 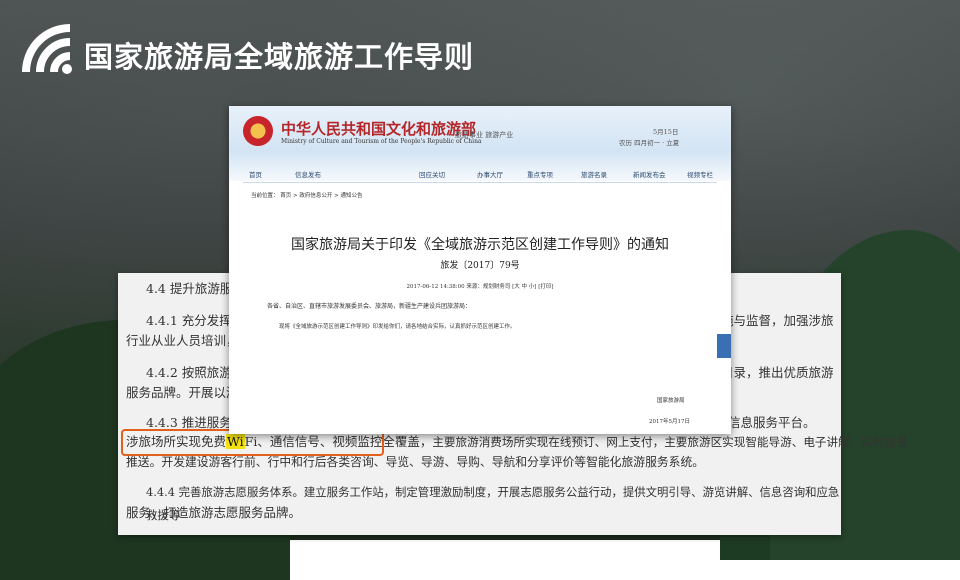 What do you see at coordinates (214, 512) in the screenshot?
I see `doc-line: 服务，打造旅游志愿服务品牌。` at bounding box center [214, 512].